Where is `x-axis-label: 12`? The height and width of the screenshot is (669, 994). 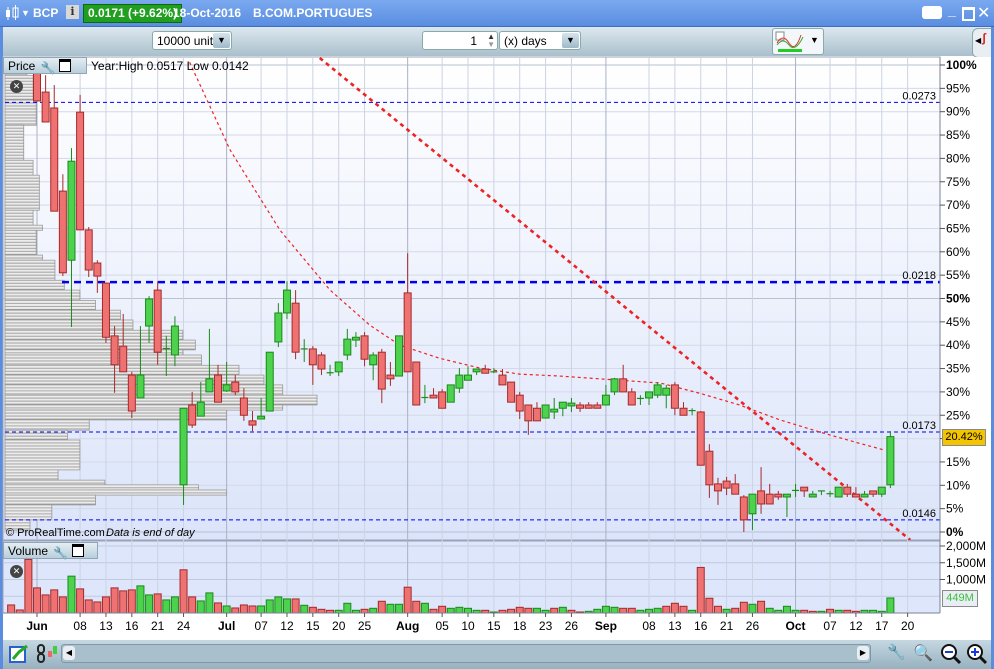
x-axis-label: 12 is located at coordinates (856, 626).